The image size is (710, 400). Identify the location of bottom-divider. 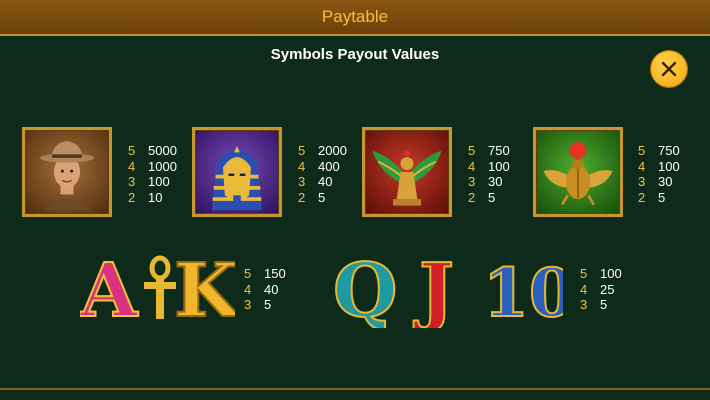
(355, 389).